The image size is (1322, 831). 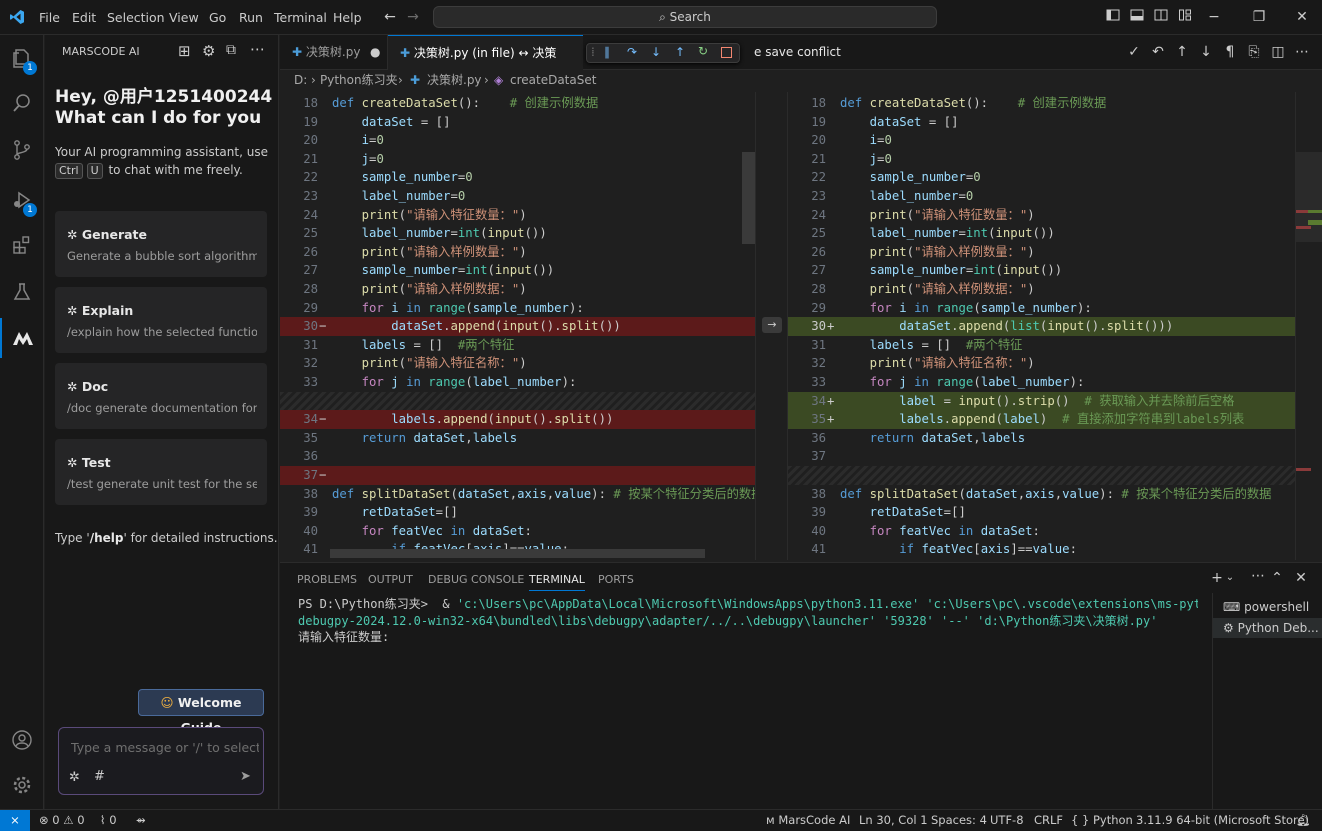 What do you see at coordinates (208, 51) in the screenshot?
I see `settings-gear-icon: ⚙` at bounding box center [208, 51].